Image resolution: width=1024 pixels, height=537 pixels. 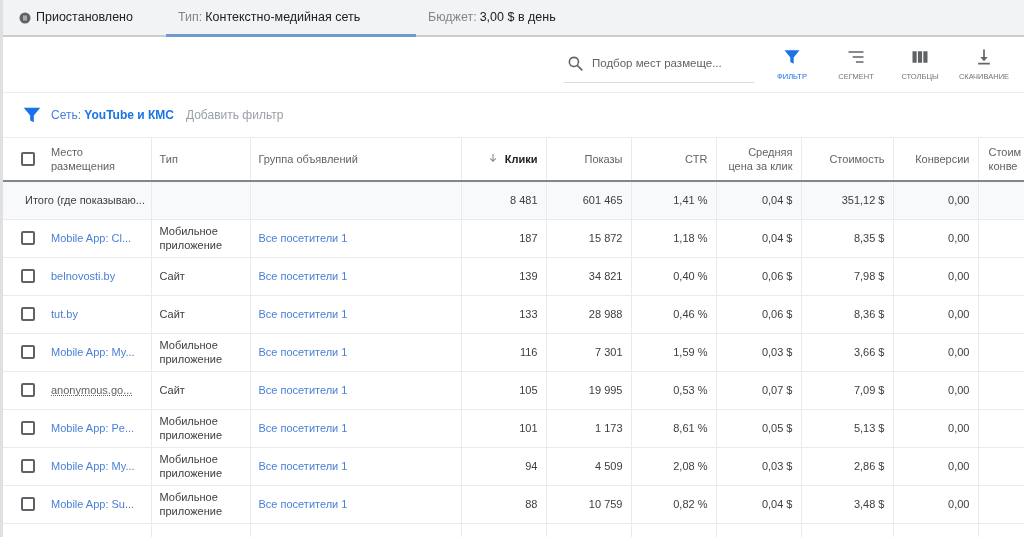 What do you see at coordinates (608, 351) in the screenshot?
I see `table-cell: 7 301` at bounding box center [608, 351].